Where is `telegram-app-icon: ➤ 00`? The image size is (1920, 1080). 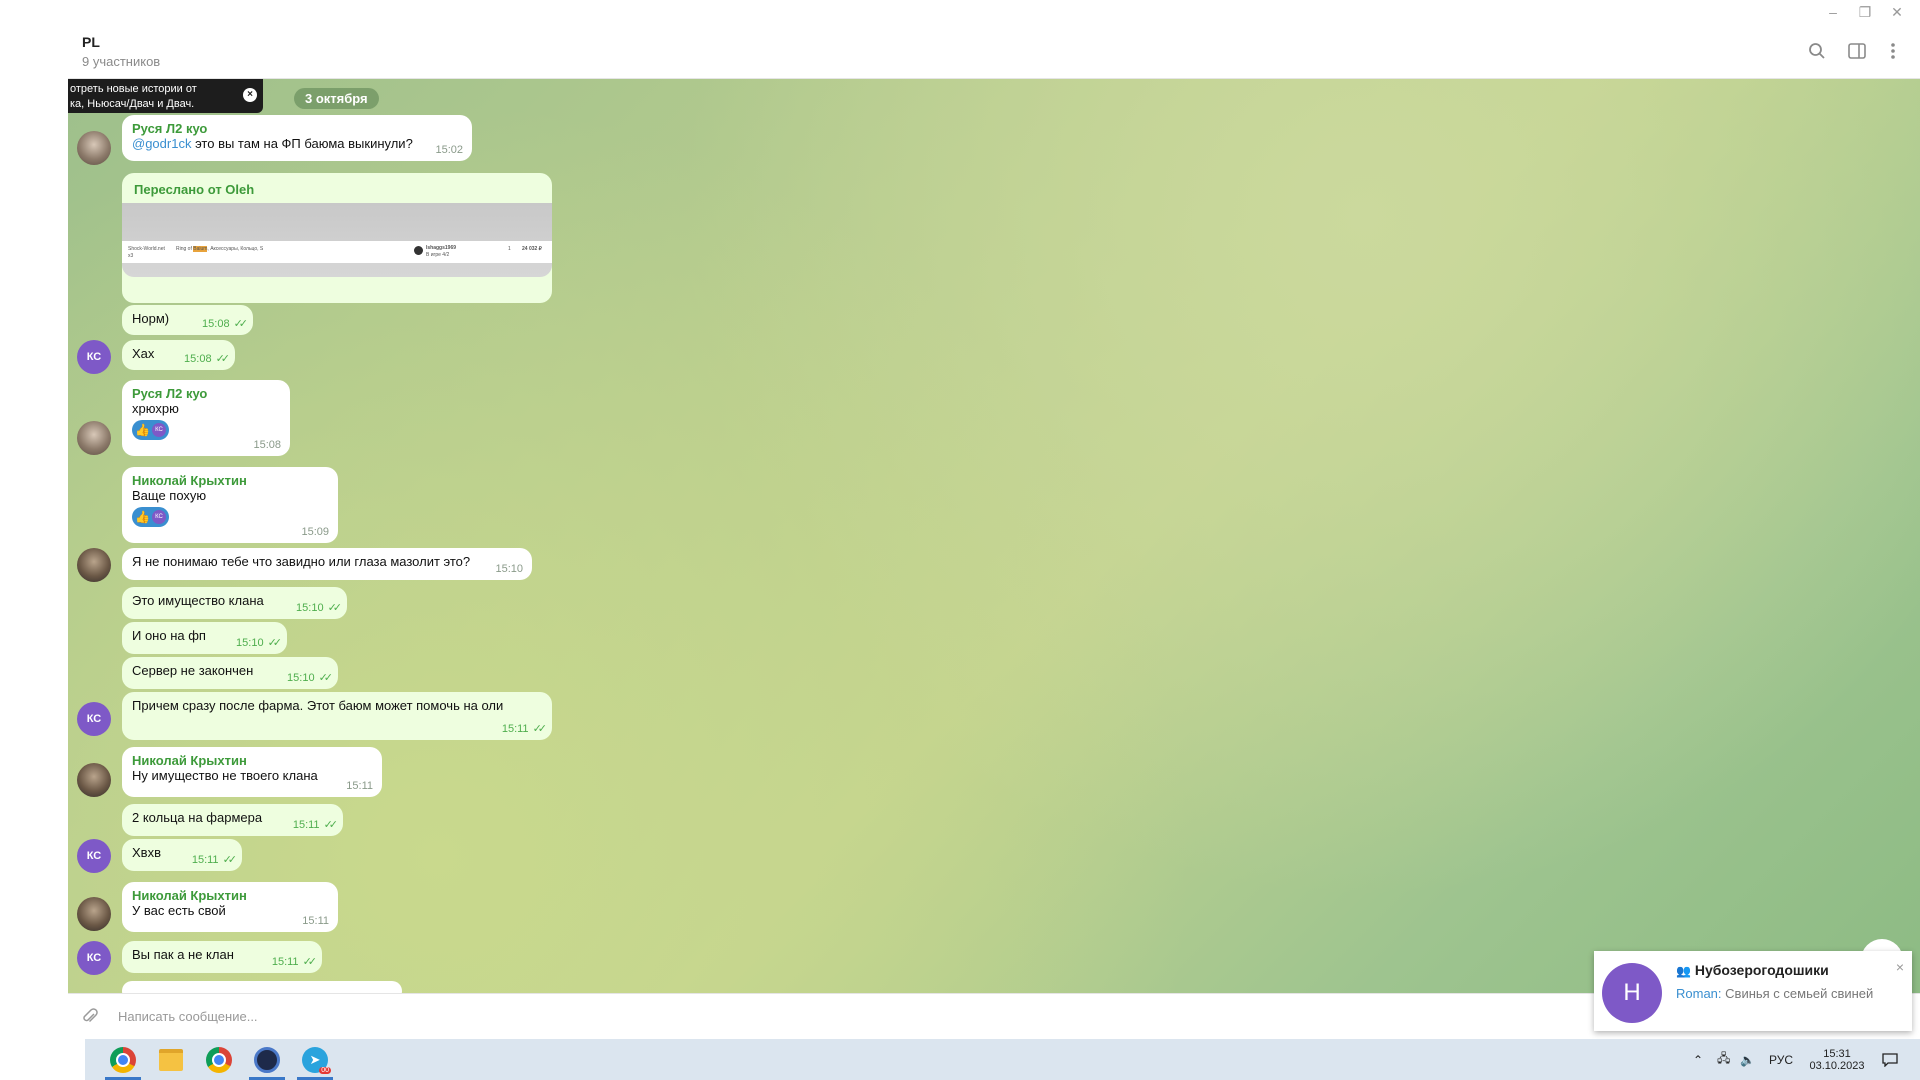 telegram-app-icon: ➤ 00 is located at coordinates (315, 1059).